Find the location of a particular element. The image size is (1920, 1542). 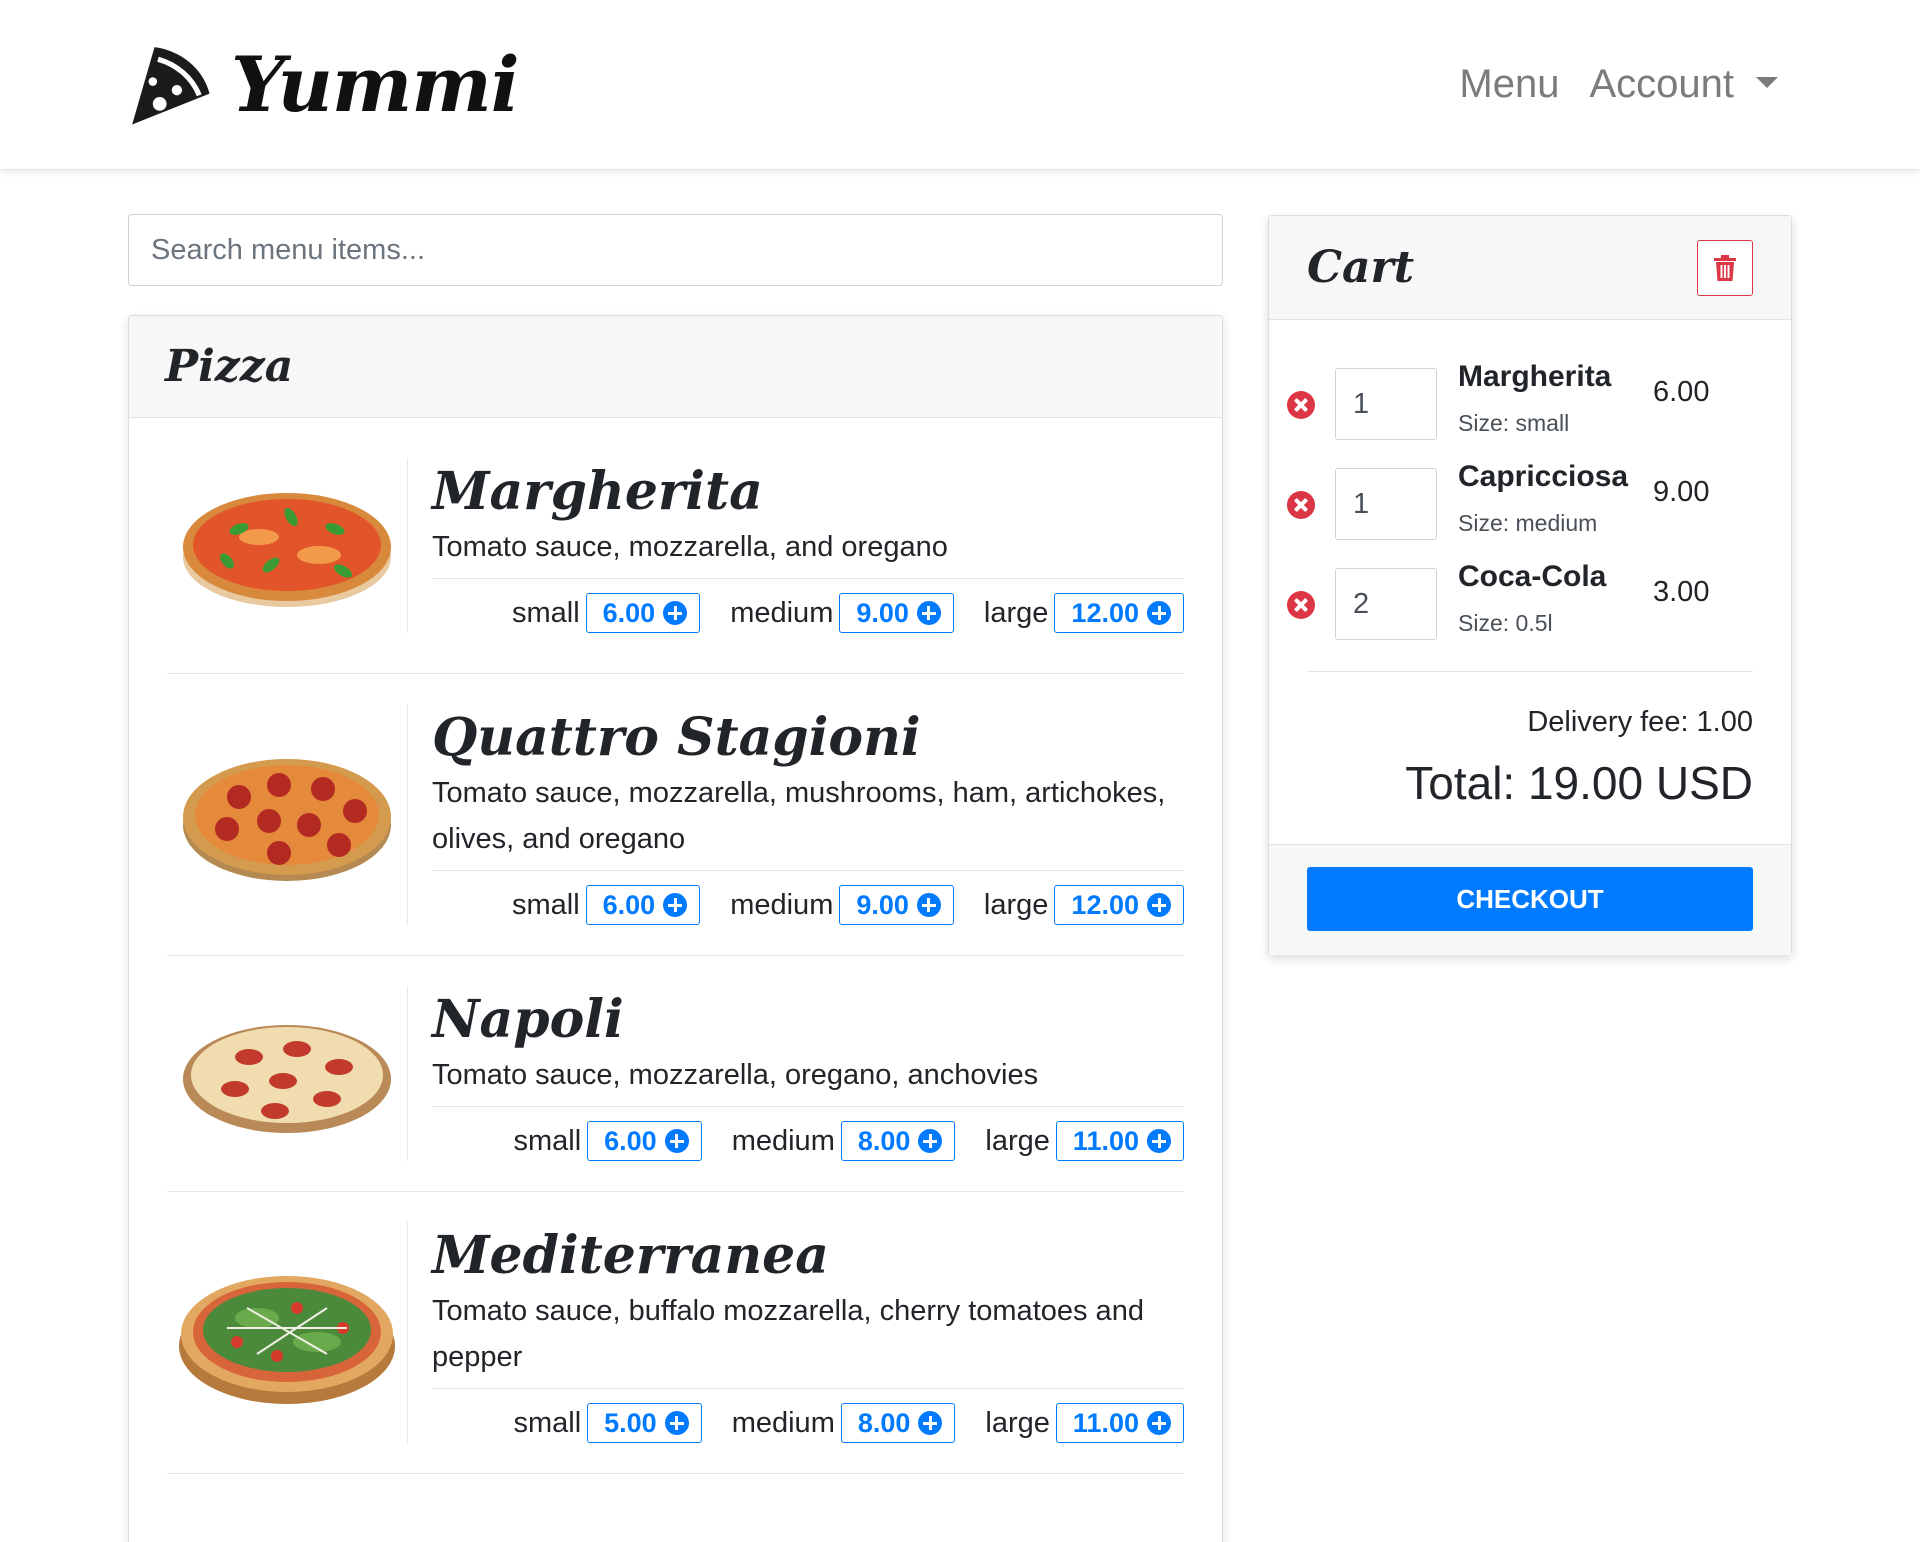

nav-links: Menu Account is located at coordinates (1618, 84).